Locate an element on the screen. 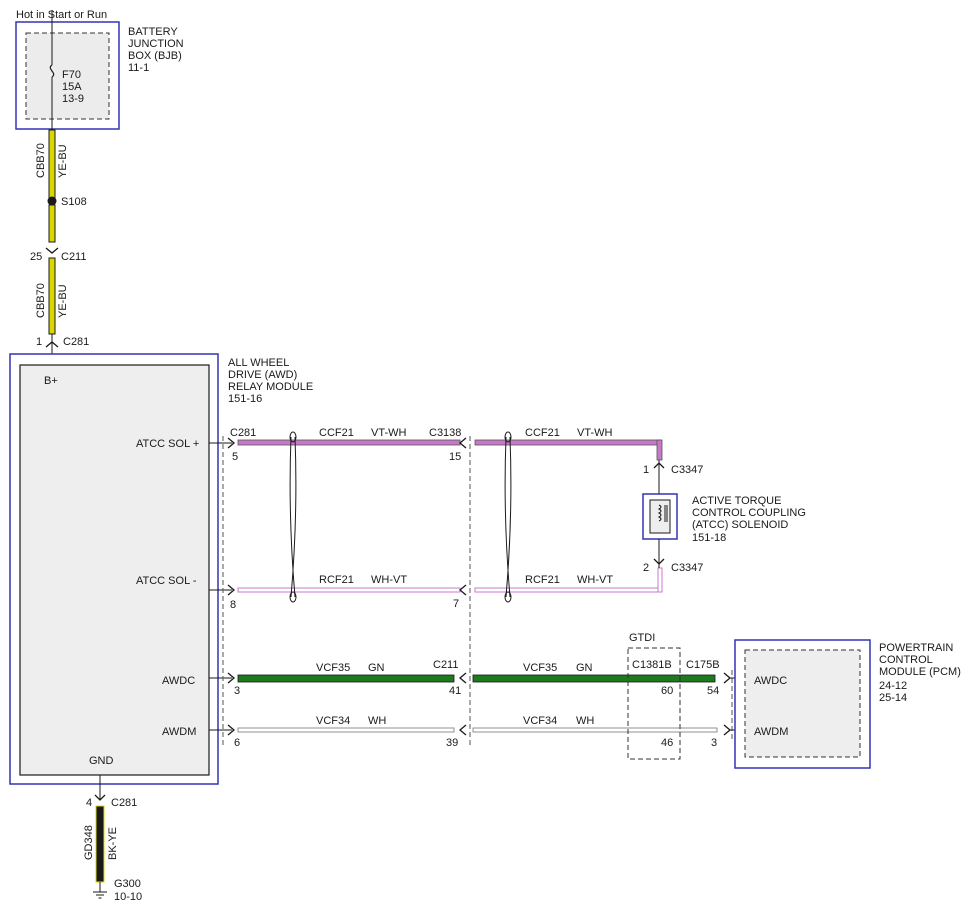 The image size is (972, 911). row2-circuit2: RCF21 is located at coordinates (542, 580).